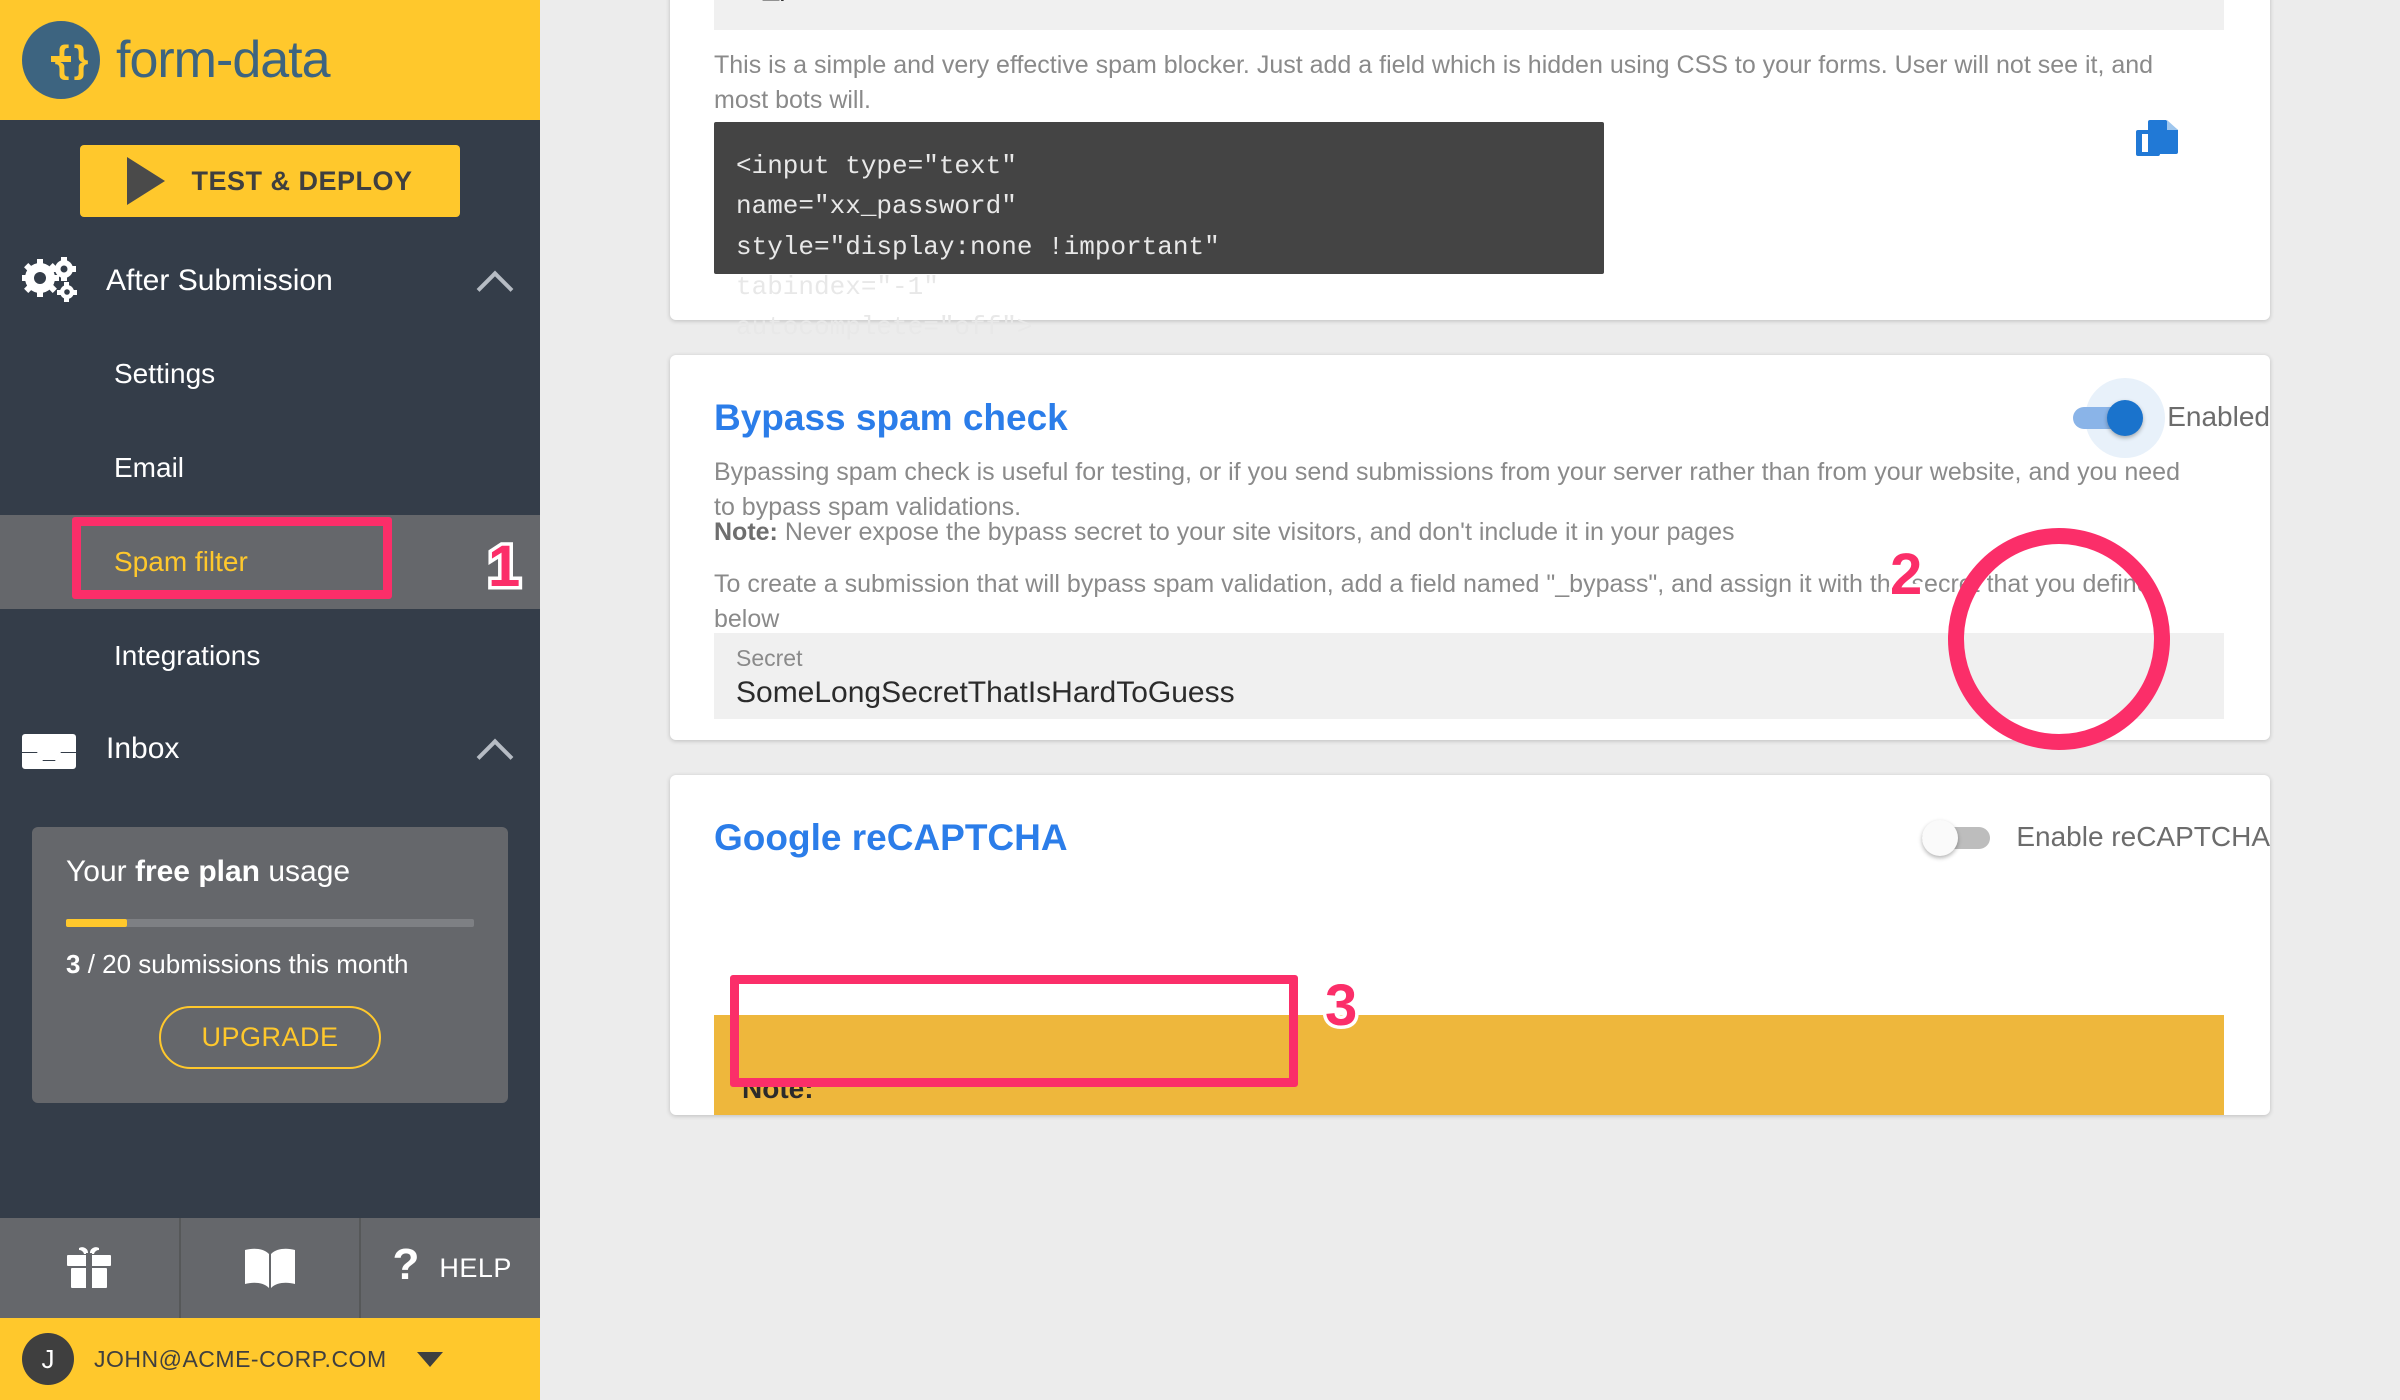  Describe the element at coordinates (270, 468) in the screenshot. I see `sidebar-item-email: Email` at that location.